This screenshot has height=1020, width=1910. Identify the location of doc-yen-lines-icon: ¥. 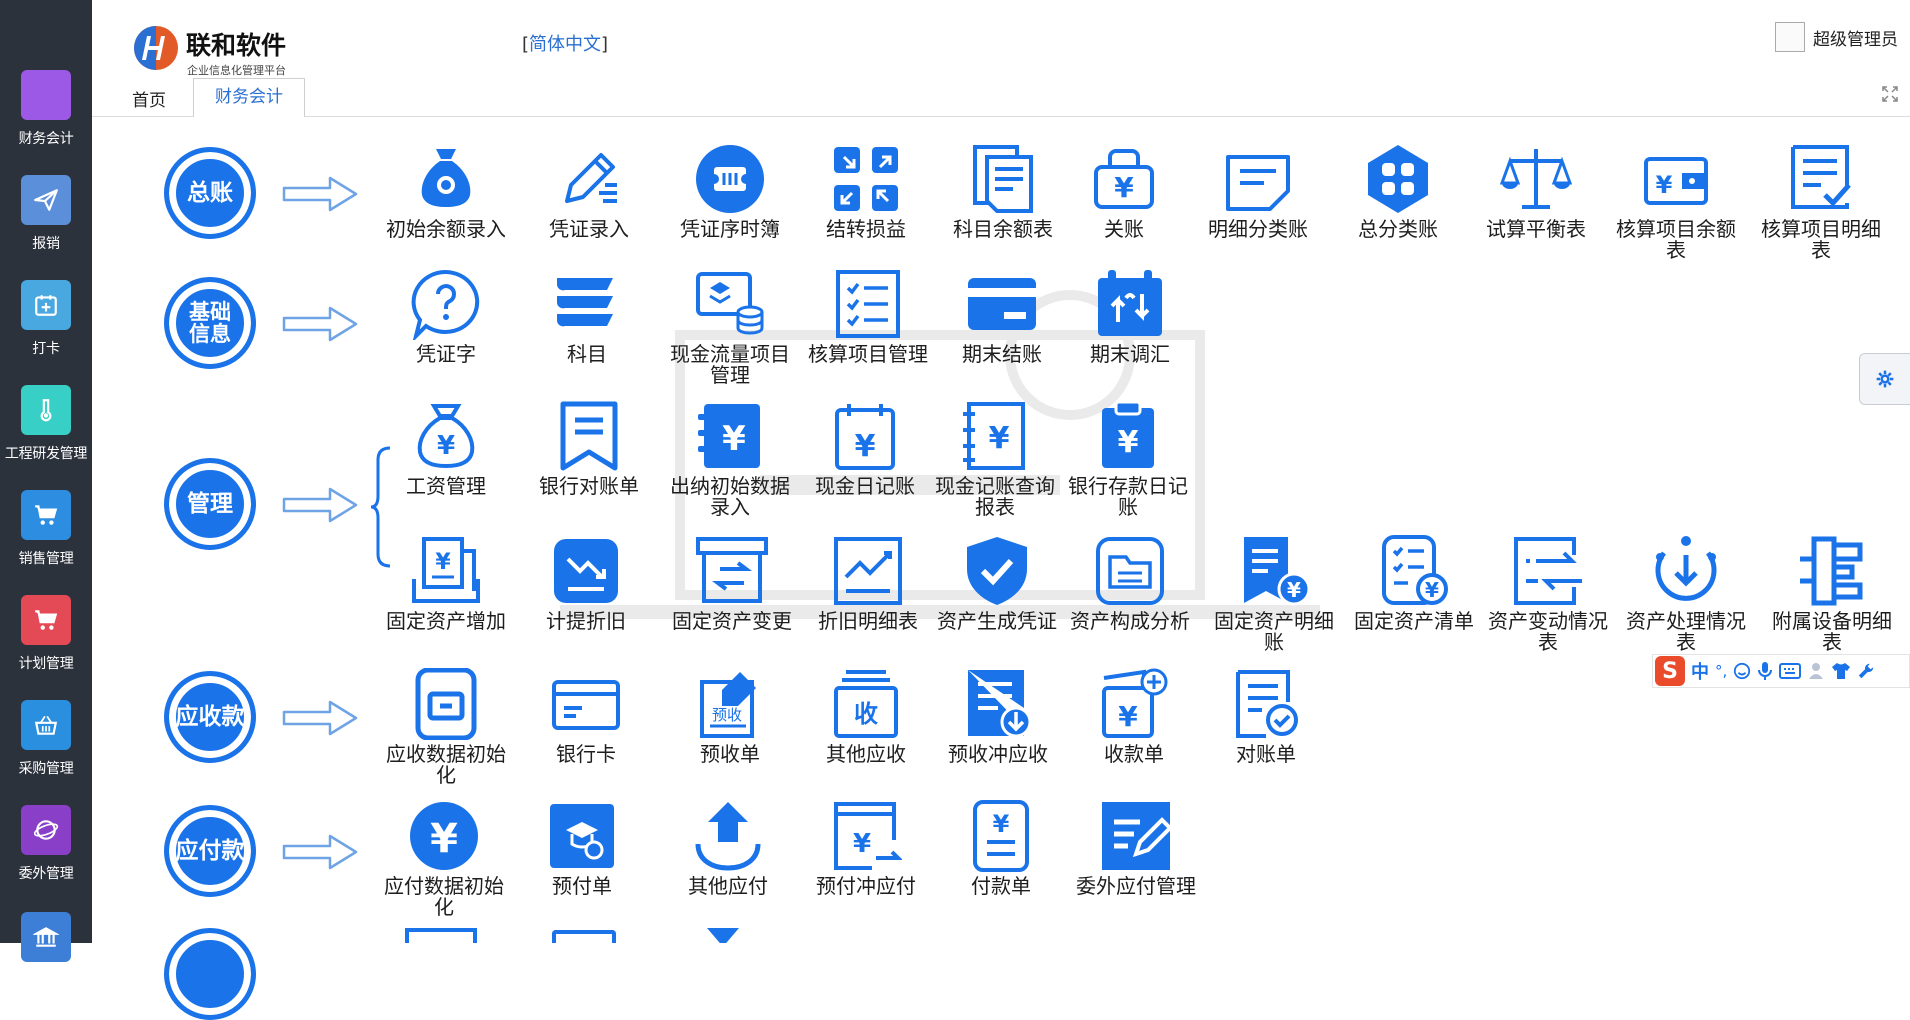
(1001, 836).